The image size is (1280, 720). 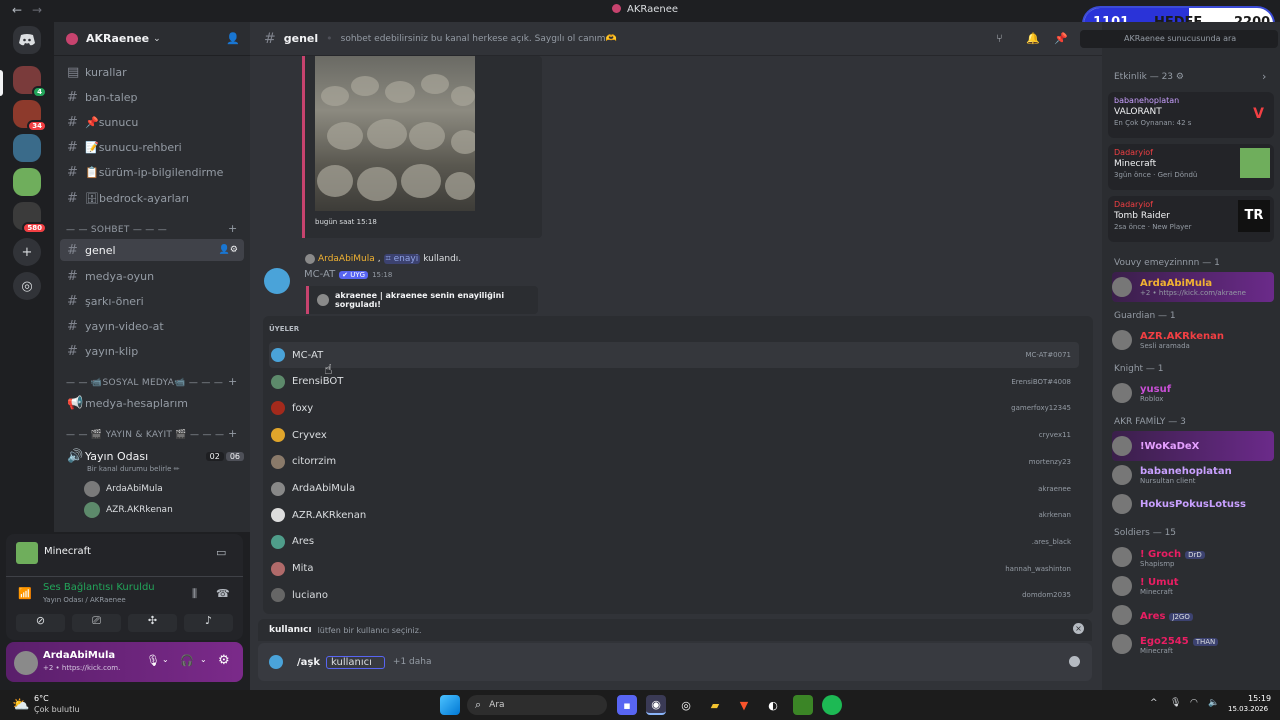 What do you see at coordinates (1193, 446) in the screenshot?
I see `member-item: !WoKaDeX` at bounding box center [1193, 446].